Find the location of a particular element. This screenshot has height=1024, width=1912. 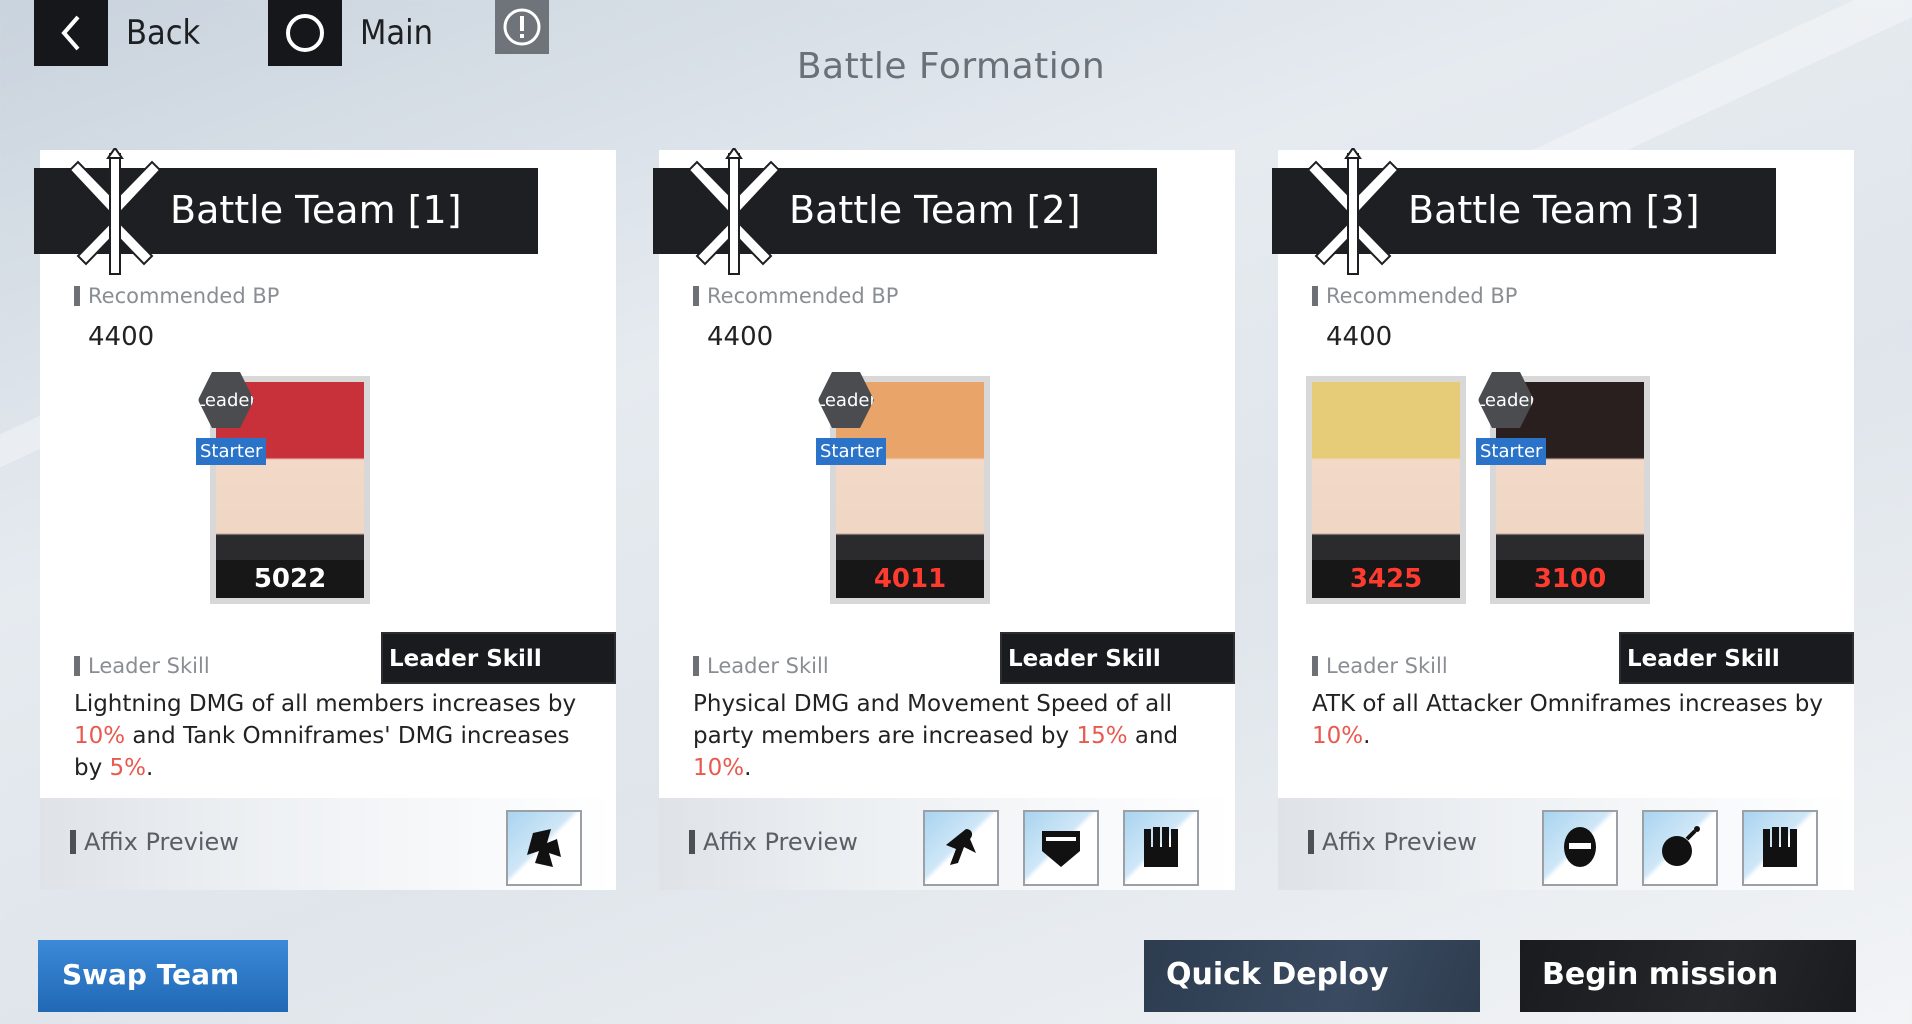

shield-icon is located at coordinates (1061, 849).